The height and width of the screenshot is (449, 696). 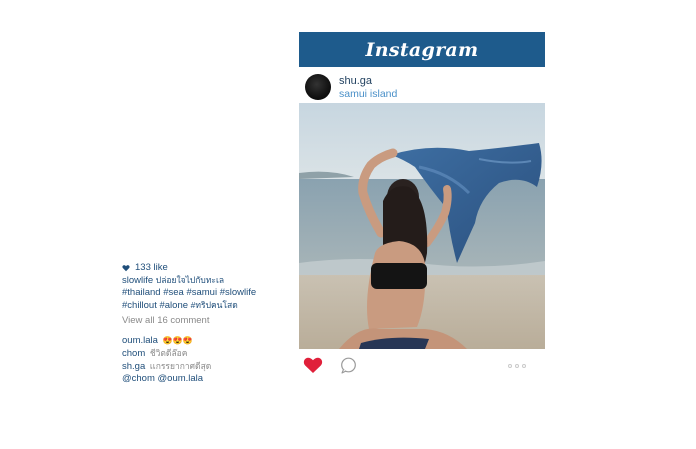 I want to click on post-location: samui island, so click(x=368, y=94).